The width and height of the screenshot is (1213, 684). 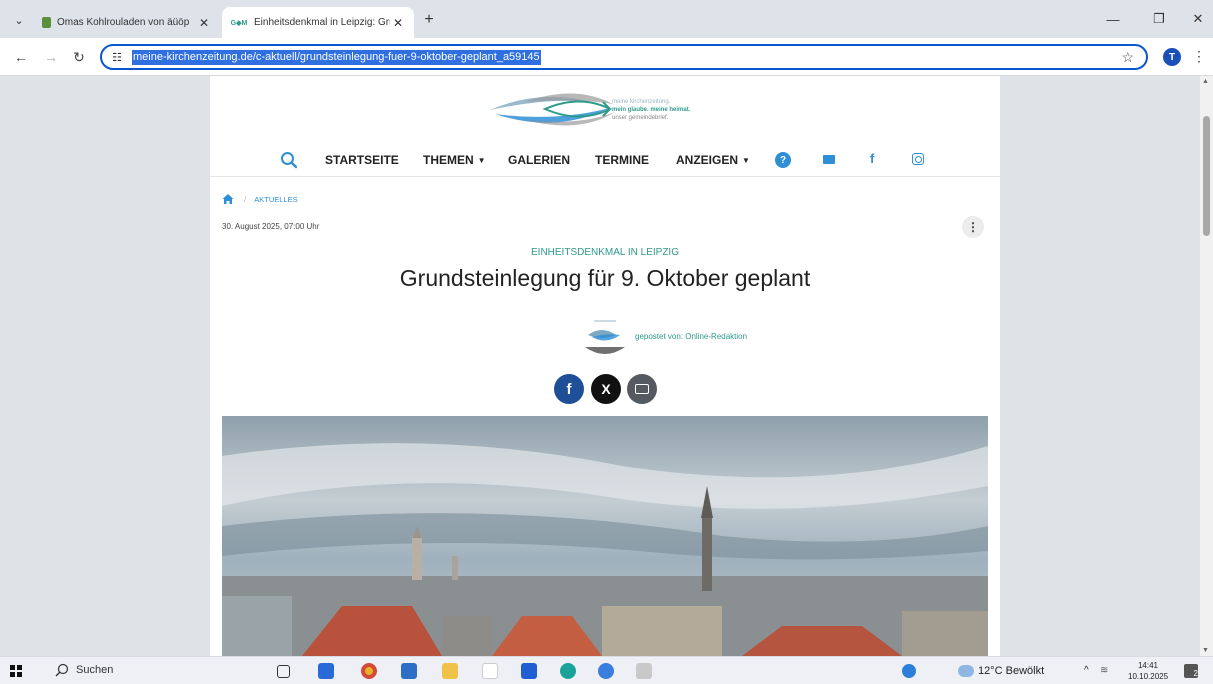 I want to click on close-window-button: ✕, so click(x=1198, y=19).